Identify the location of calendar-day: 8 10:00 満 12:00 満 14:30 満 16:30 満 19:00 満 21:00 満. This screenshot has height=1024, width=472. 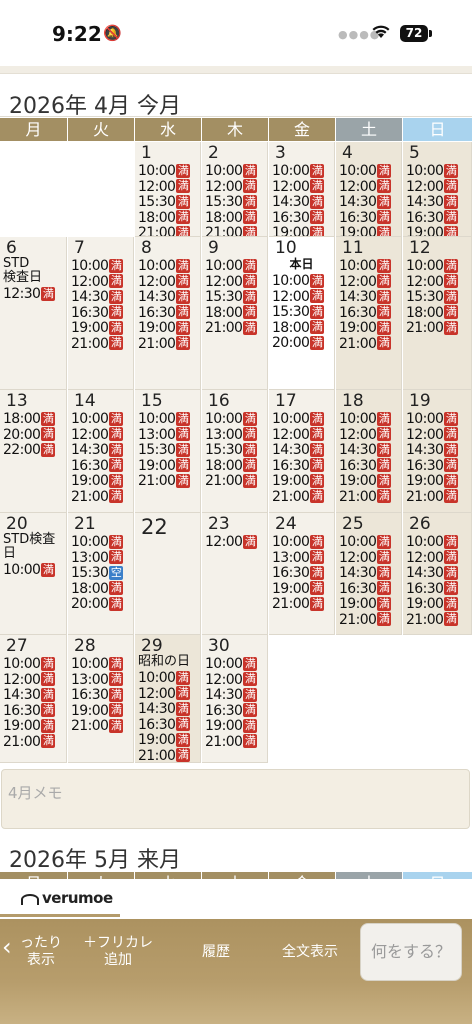
(168, 313).